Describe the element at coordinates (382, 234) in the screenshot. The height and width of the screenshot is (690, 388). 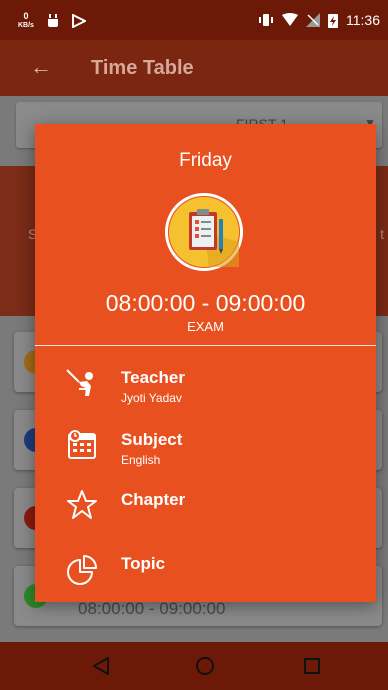
I see `band-right-text: t` at that location.